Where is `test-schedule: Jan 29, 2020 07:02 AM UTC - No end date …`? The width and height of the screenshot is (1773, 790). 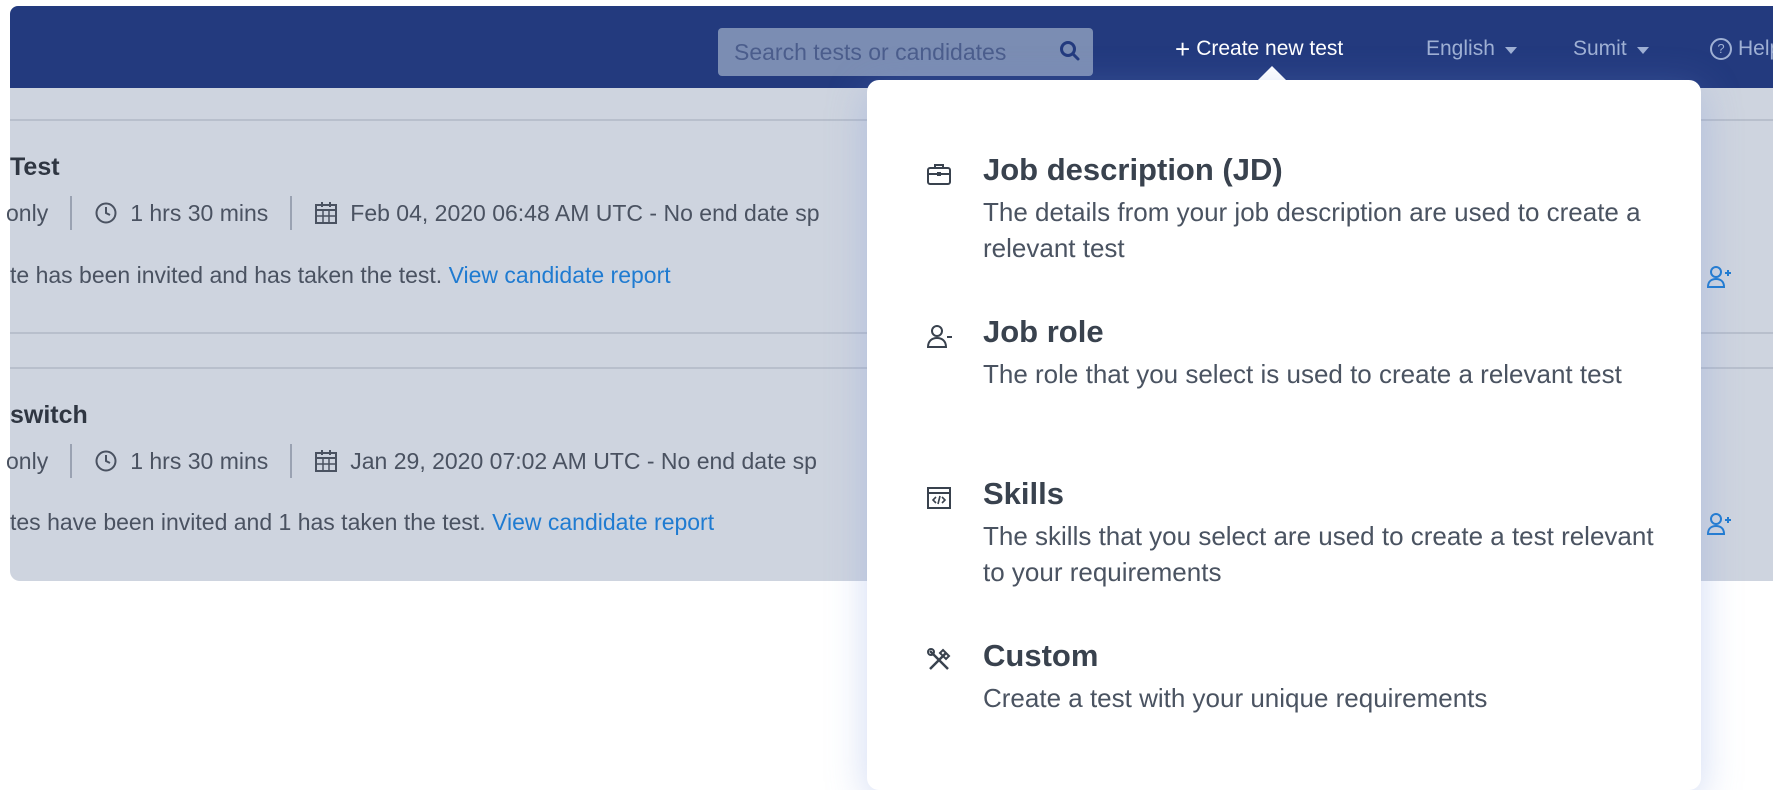 test-schedule: Jan 29, 2020 07:02 AM UTC - No end date … is located at coordinates (583, 460).